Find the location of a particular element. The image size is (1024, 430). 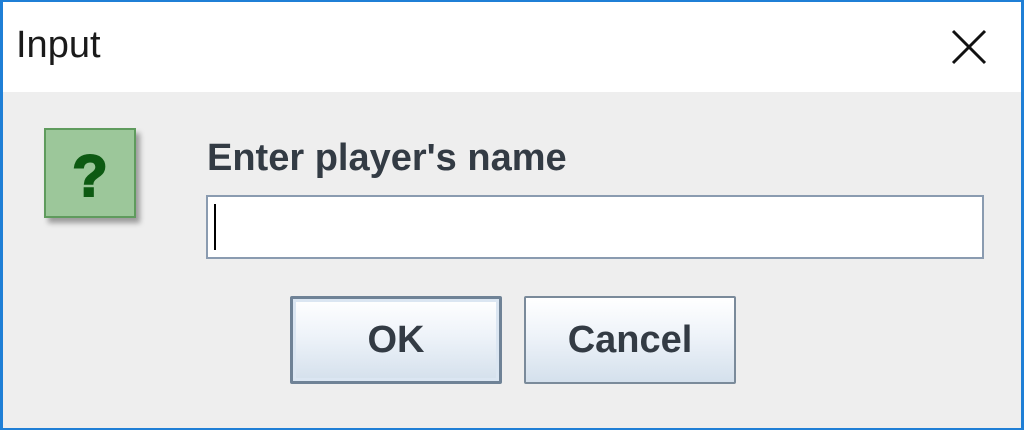

player-name-input is located at coordinates (595, 227).